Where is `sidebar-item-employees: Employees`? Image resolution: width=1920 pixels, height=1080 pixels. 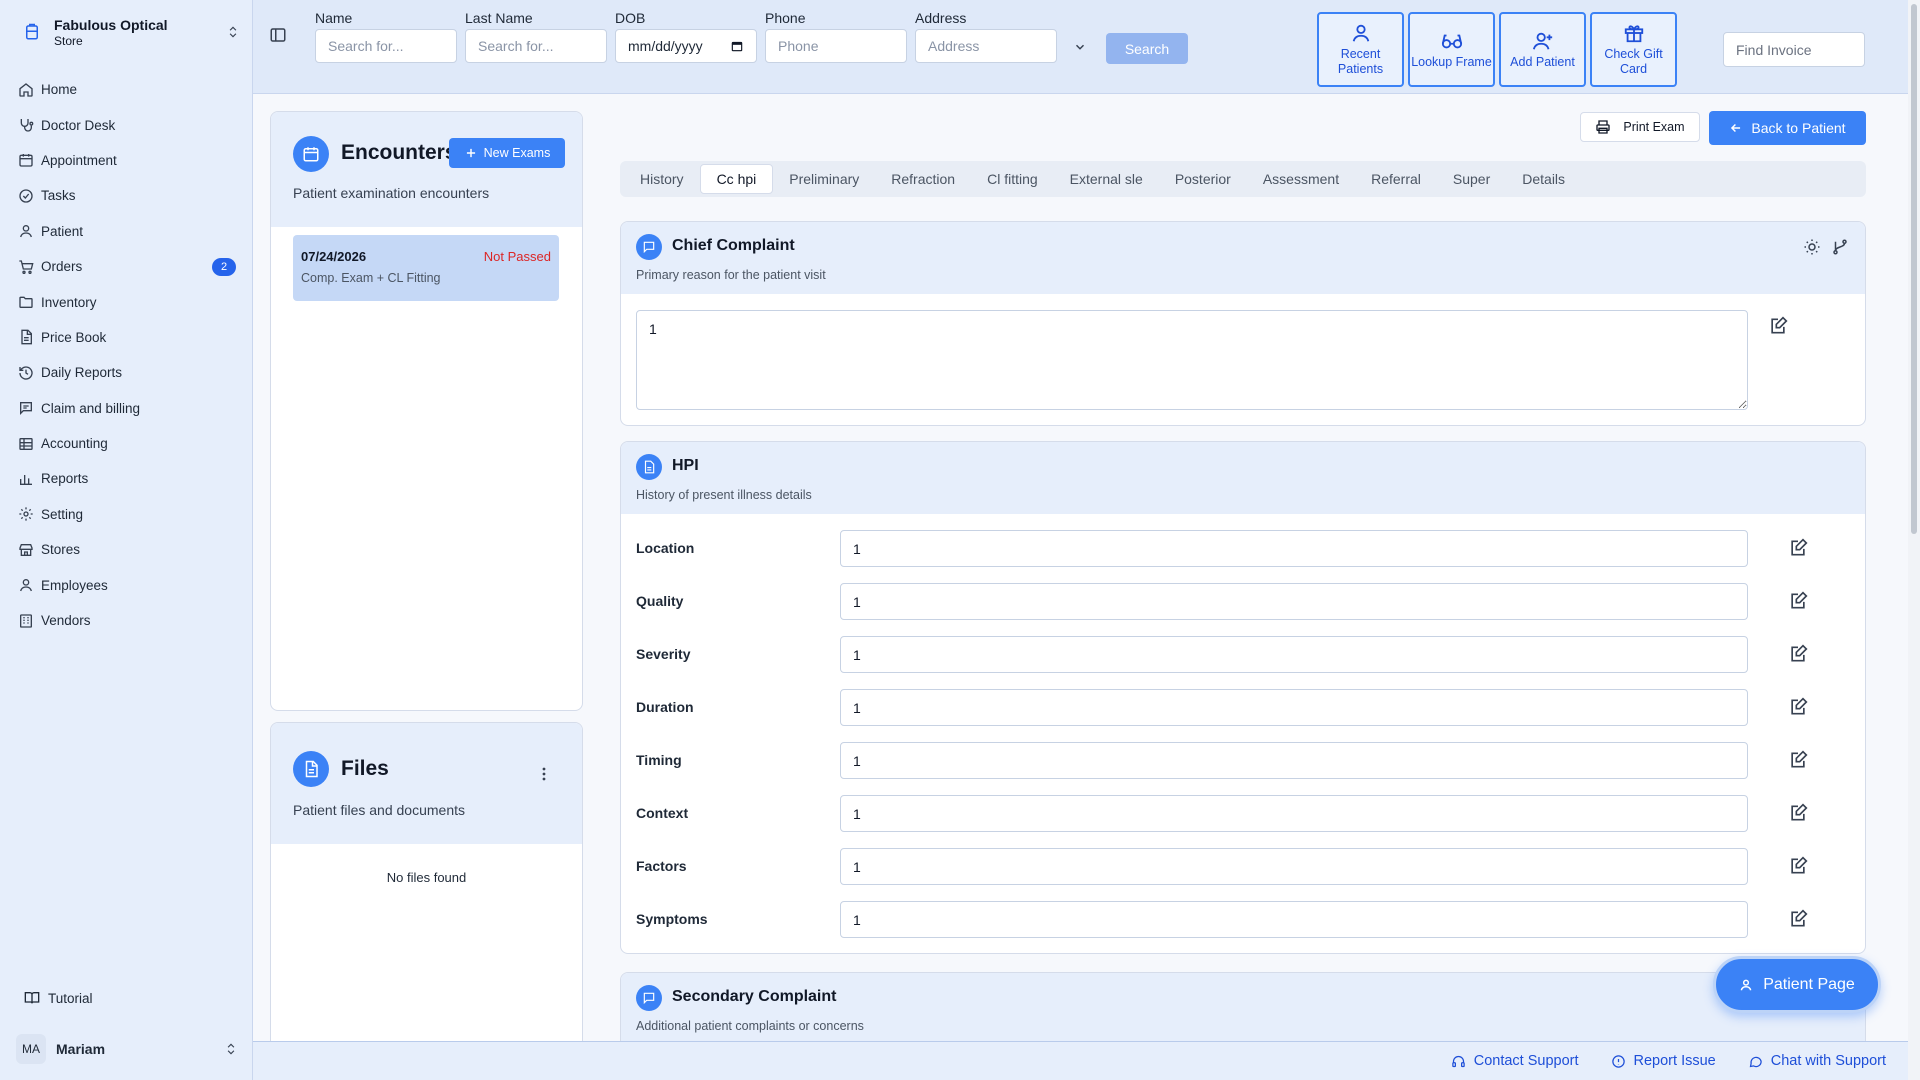
sidebar-item-employees: Employees is located at coordinates (127, 584).